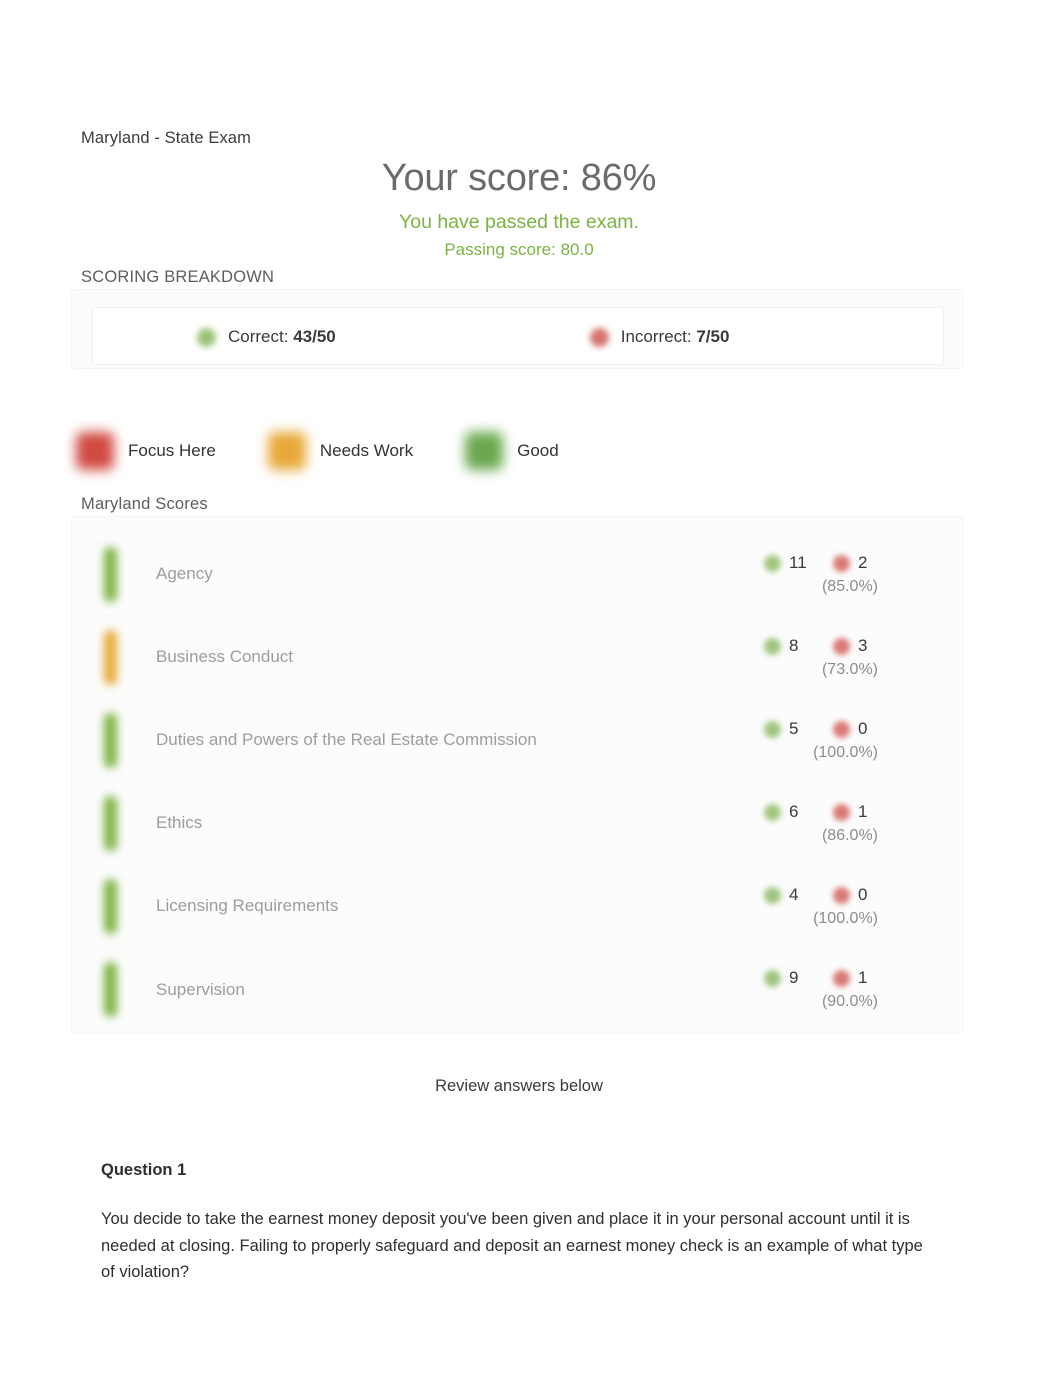  What do you see at coordinates (519, 1086) in the screenshot?
I see `review-note: Review answers below` at bounding box center [519, 1086].